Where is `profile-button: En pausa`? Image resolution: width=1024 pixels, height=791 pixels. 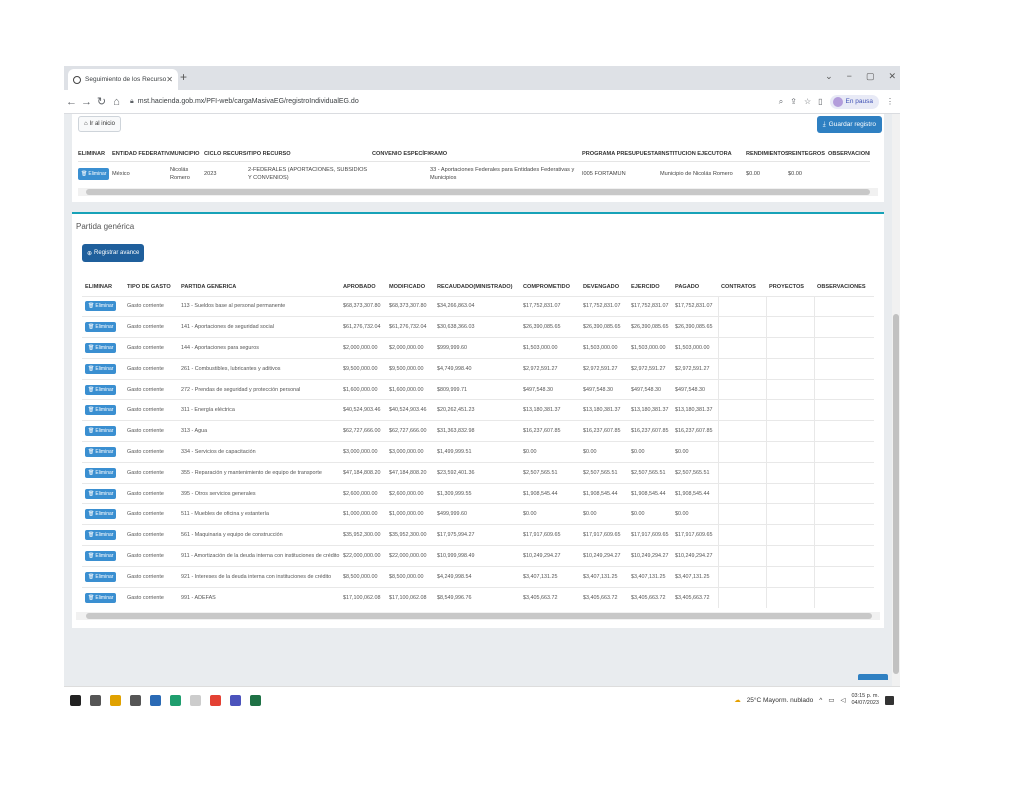 profile-button: En pausa is located at coordinates (854, 101).